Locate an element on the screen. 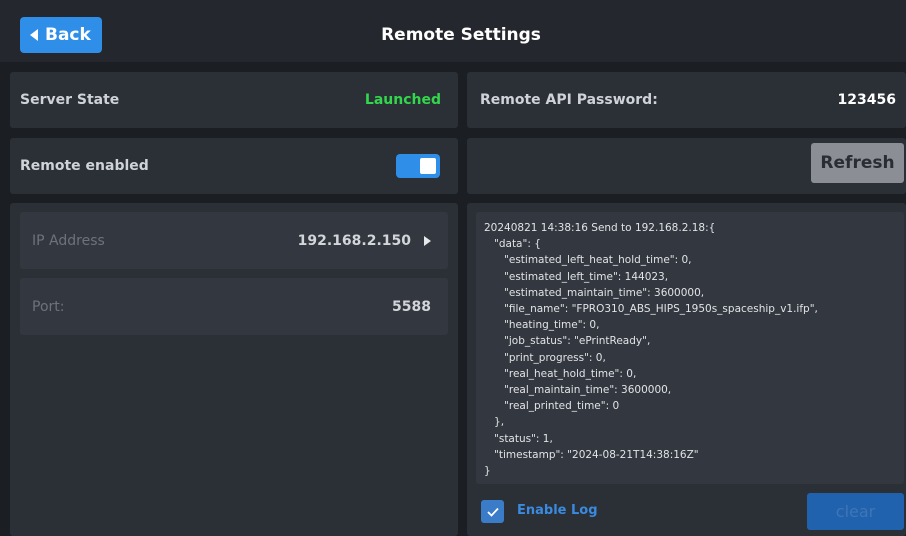  port-value: 5588 is located at coordinates (411, 306).